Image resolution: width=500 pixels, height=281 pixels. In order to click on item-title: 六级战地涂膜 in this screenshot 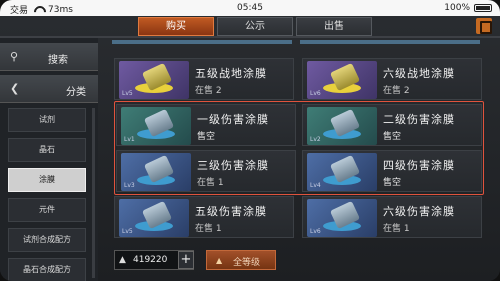, I will do `click(419, 73)`.